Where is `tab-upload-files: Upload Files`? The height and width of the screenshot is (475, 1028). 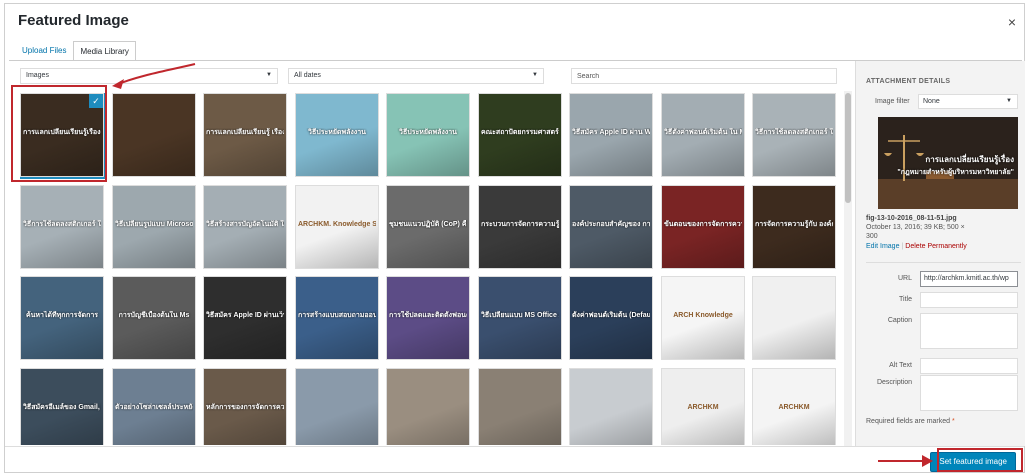
tab-upload-files: Upload Files is located at coordinates (44, 50).